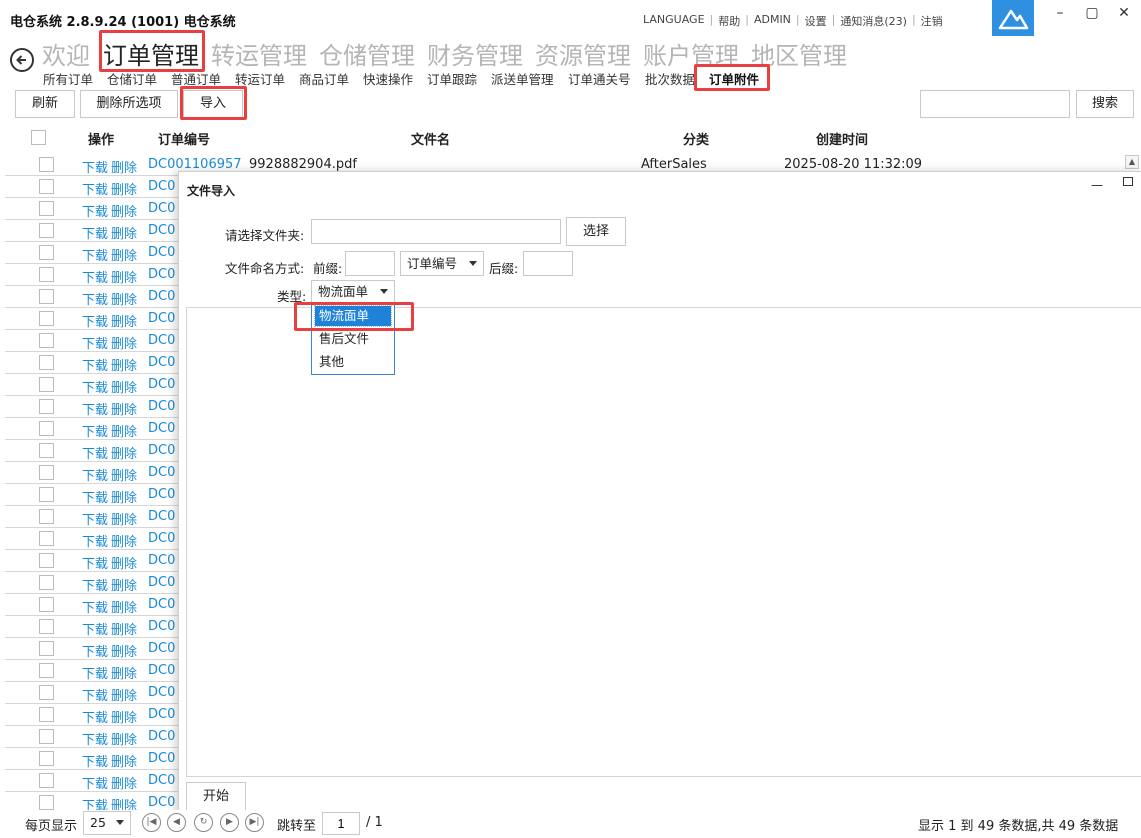 The width and height of the screenshot is (1141, 838). I want to click on select-all-checkbox, so click(38, 137).